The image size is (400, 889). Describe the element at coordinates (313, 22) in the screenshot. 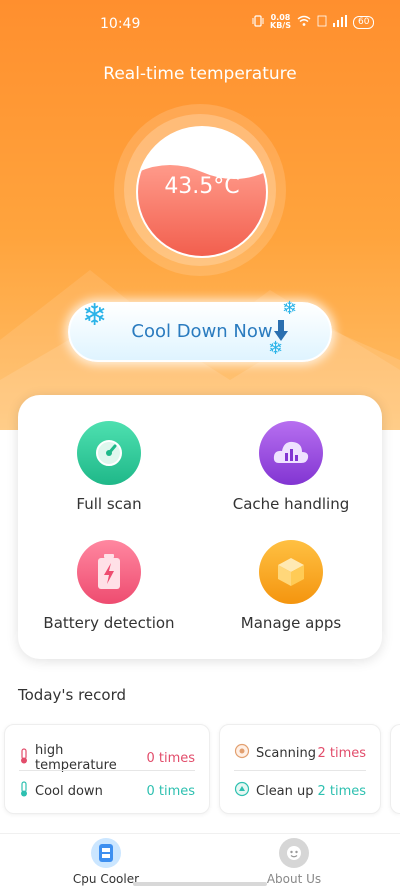

I see `status-icons: 0.08 KB/S 60` at that location.